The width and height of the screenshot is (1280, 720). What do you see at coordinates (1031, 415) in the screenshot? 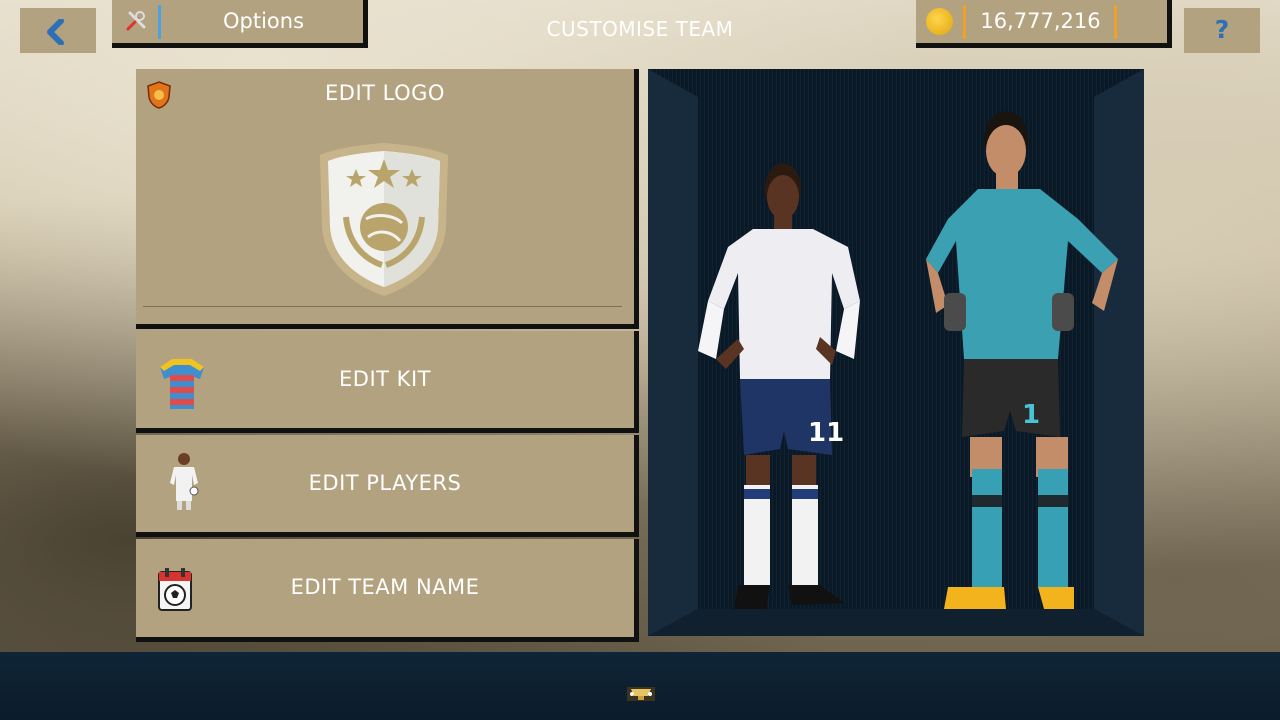
I see `goalkeeper-shorts-number: 1` at bounding box center [1031, 415].